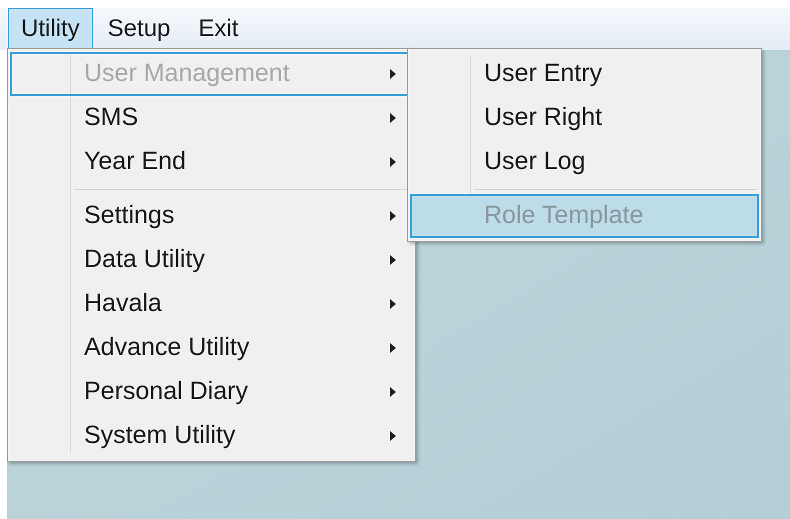 This screenshot has width=790, height=519. What do you see at coordinates (211, 260) in the screenshot?
I see `menu-item: Data Utility` at bounding box center [211, 260].